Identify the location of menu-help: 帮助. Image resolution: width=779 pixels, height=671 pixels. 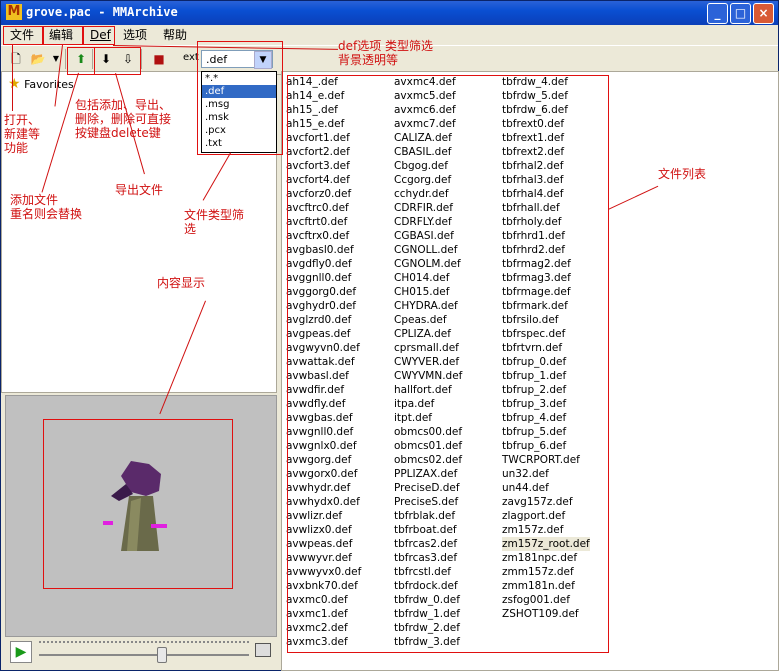
(175, 35).